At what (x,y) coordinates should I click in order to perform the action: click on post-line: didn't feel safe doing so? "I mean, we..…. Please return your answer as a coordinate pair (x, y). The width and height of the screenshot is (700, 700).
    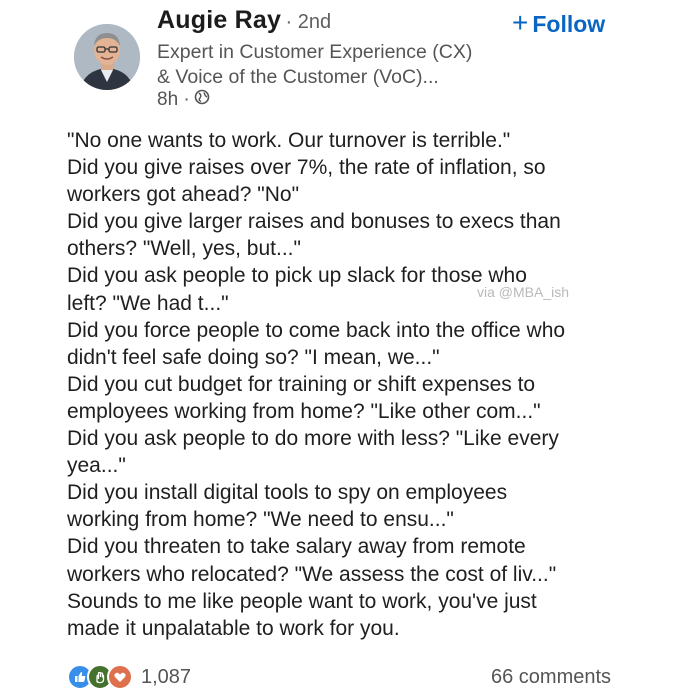
    Looking at the image, I should click on (253, 357).